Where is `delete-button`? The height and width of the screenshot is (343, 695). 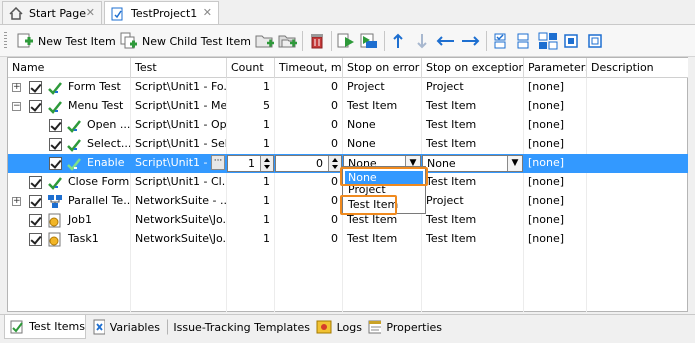 delete-button is located at coordinates (317, 41).